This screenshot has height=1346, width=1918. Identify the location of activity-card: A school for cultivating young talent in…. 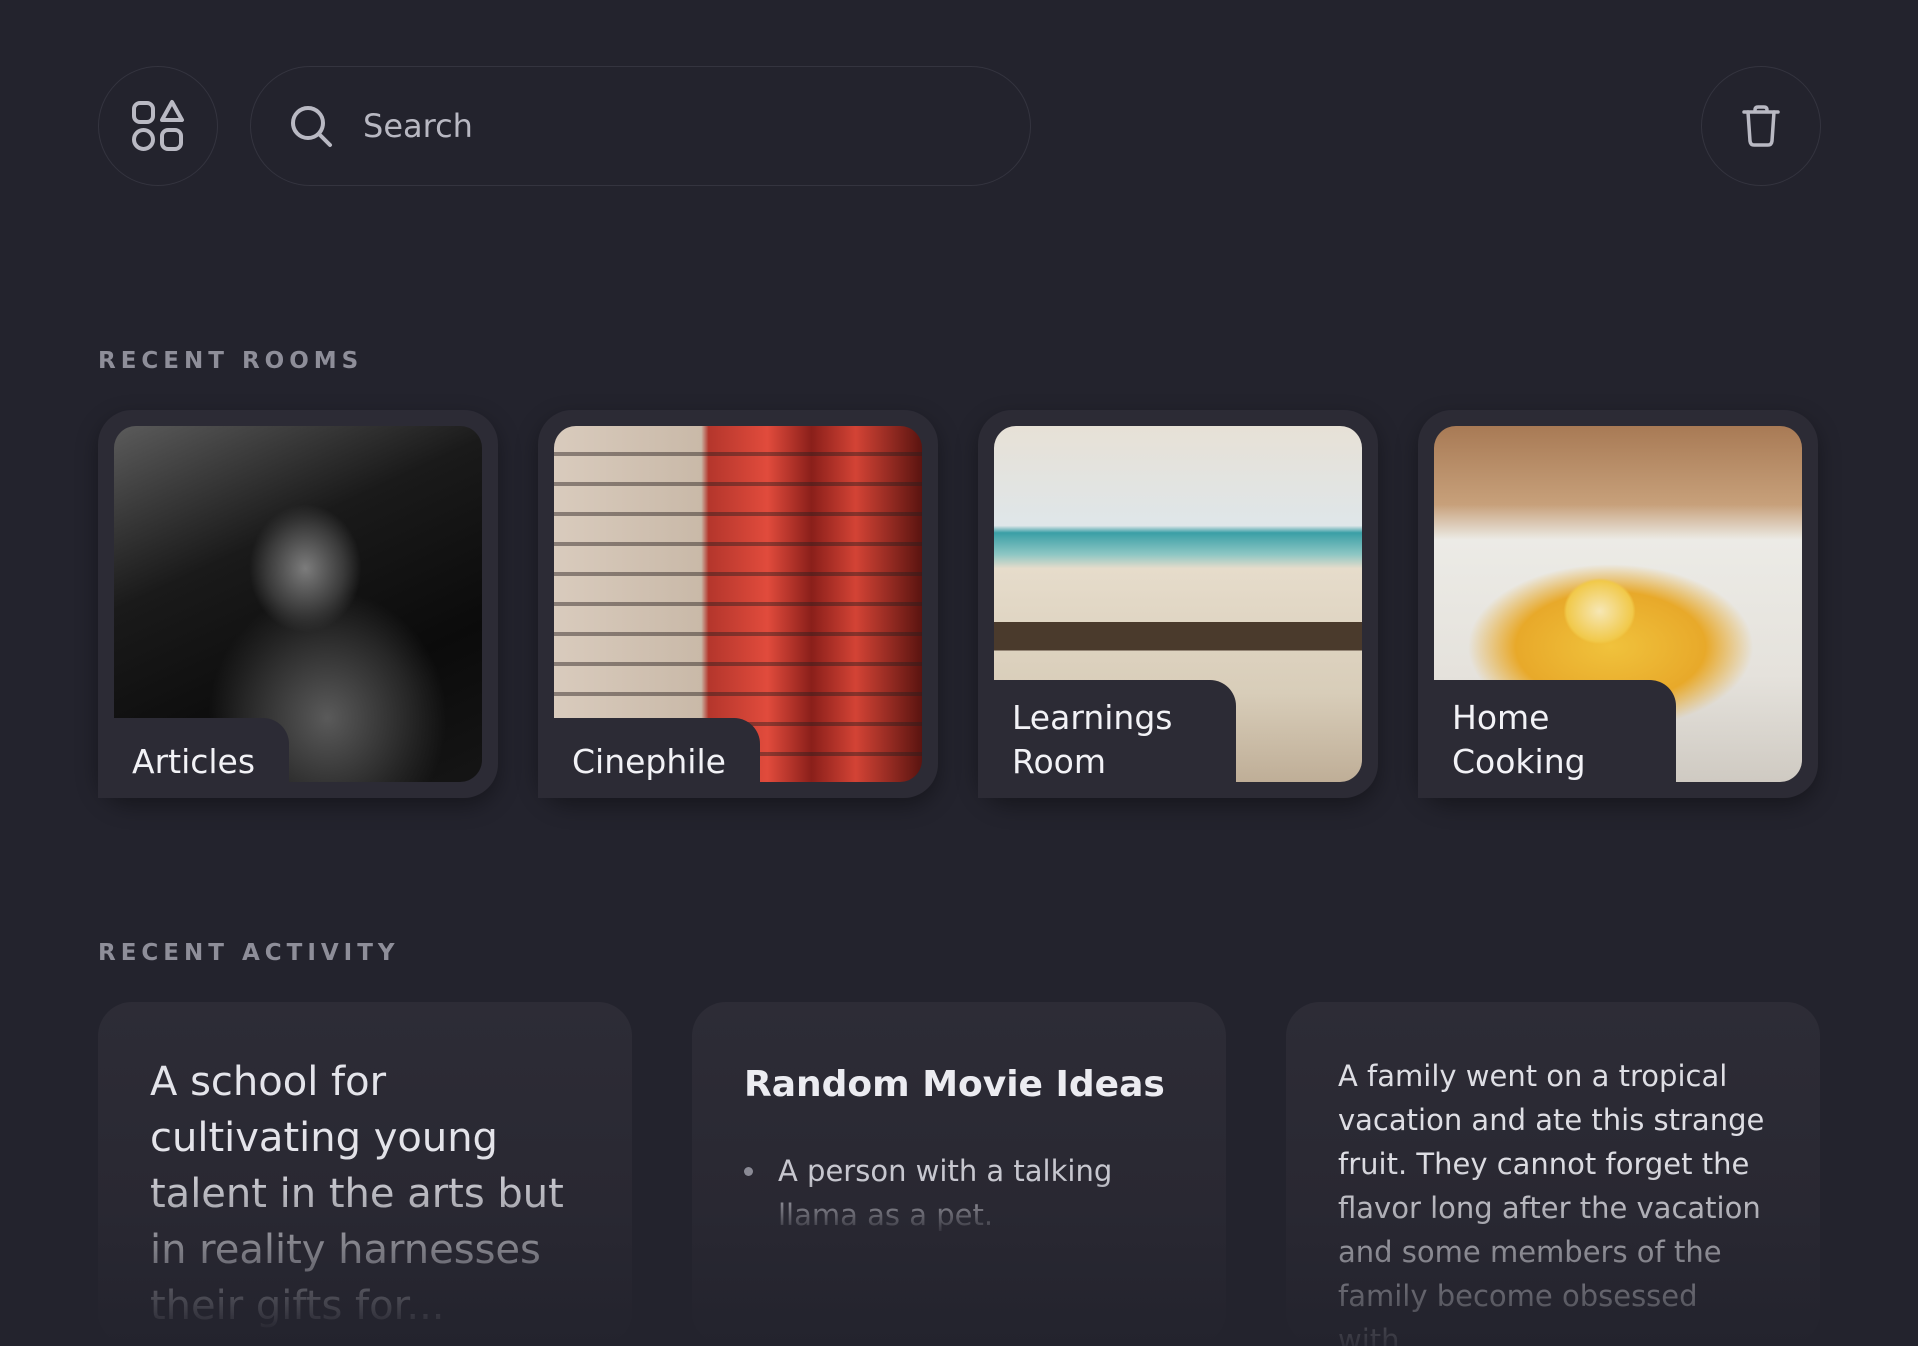
(365, 1174).